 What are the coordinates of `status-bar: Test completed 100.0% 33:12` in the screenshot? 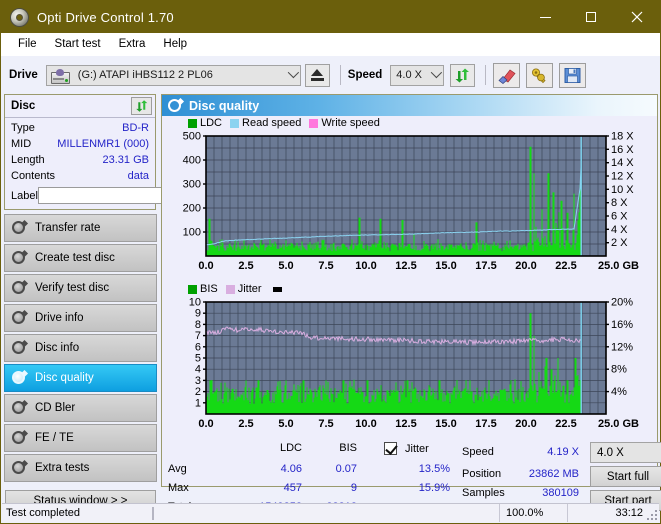 It's located at (330, 512).